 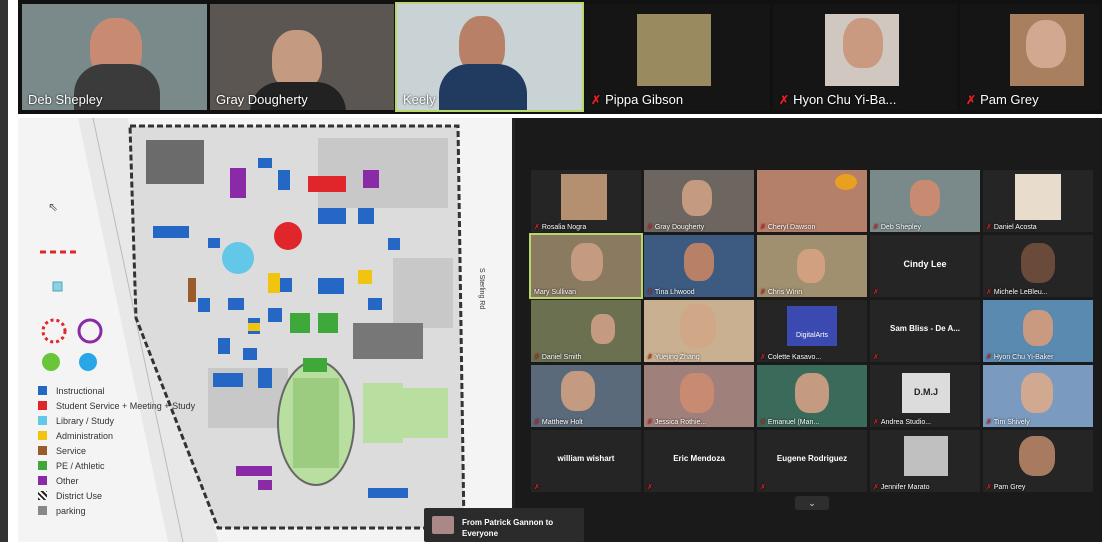 What do you see at coordinates (481, 288) in the screenshot?
I see `road-label: S Sterling Rd` at bounding box center [481, 288].